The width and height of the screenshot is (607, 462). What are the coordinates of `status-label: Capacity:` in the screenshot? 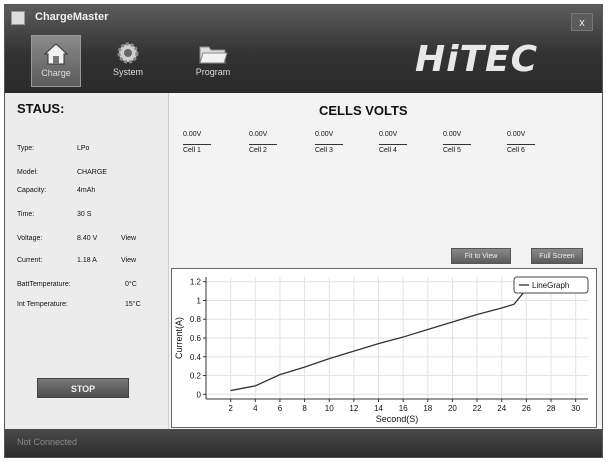 It's located at (32, 190).